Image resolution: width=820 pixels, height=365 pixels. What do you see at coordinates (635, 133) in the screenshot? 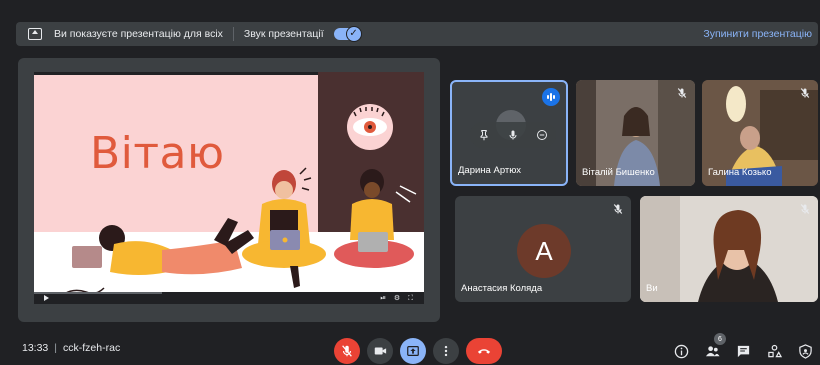
I see `participant-tile: Віталій Бишенко` at bounding box center [635, 133].